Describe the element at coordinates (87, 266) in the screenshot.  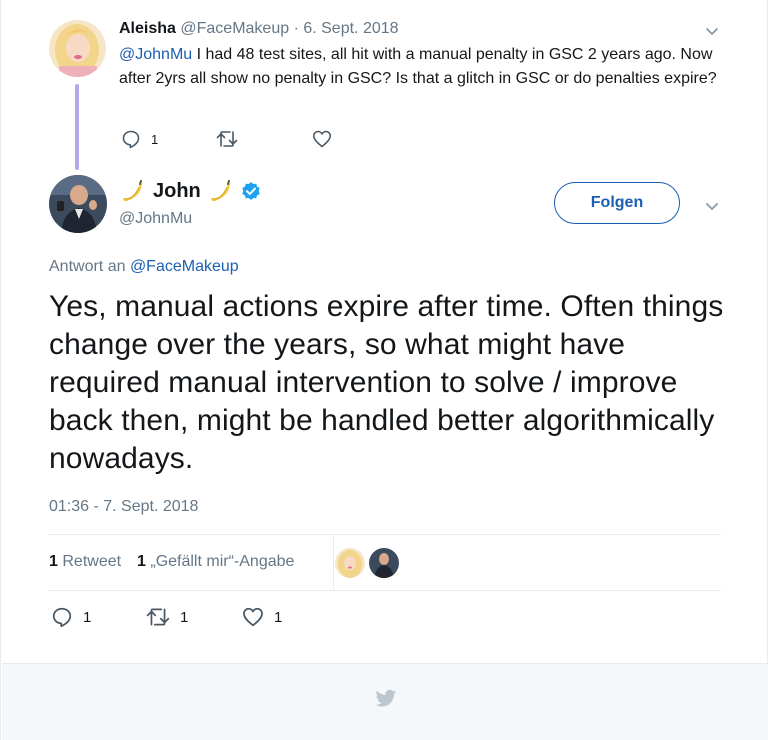
I see `reply-to-prefix: Antwort an` at that location.